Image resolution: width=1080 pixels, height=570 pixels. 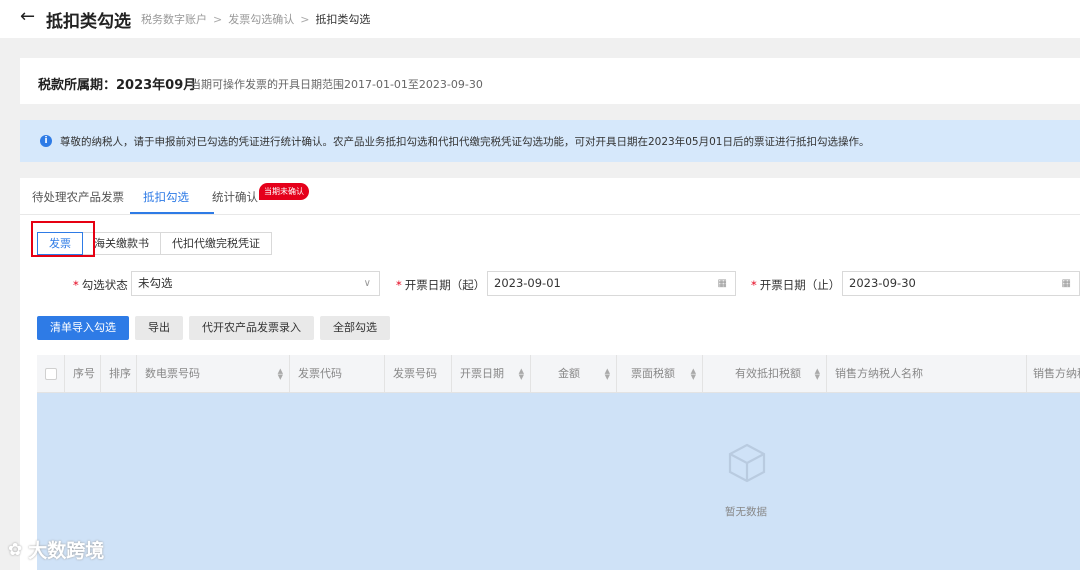 I want to click on export-button: 导出, so click(x=159, y=328).